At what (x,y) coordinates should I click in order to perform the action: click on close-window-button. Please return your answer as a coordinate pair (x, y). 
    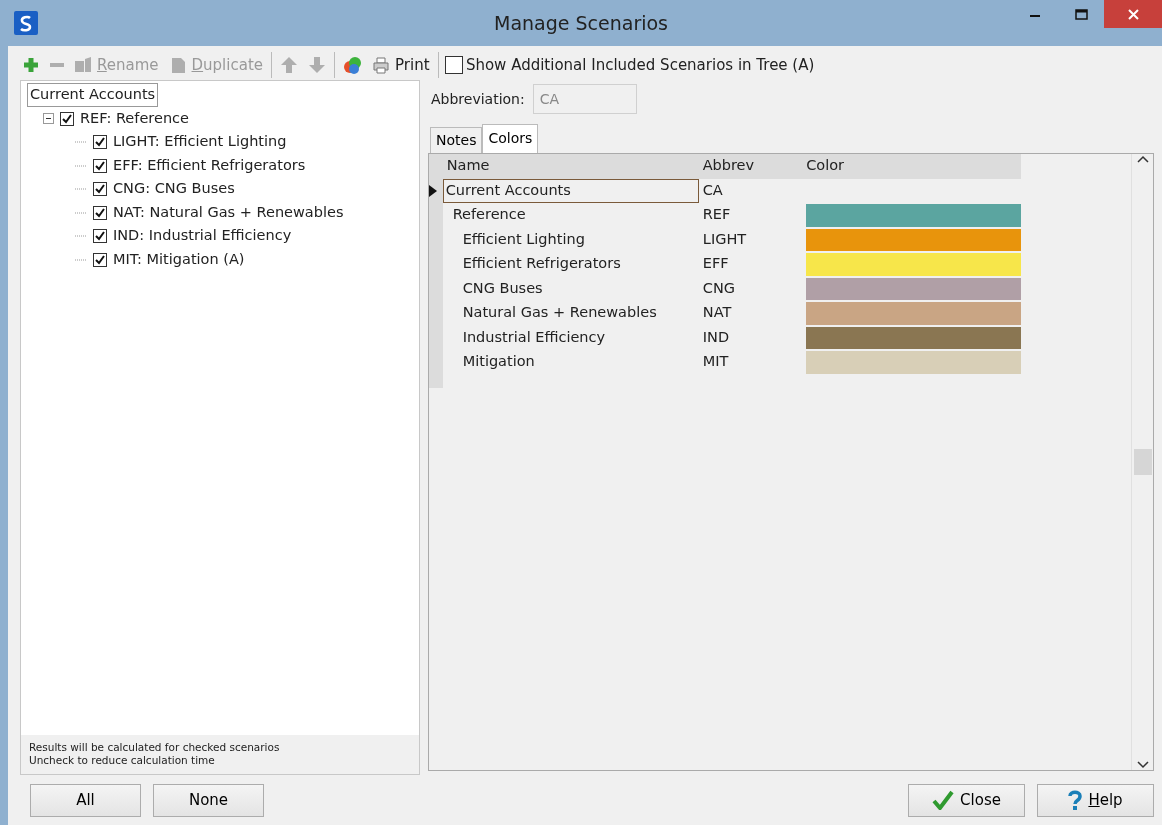
    Looking at the image, I should click on (1133, 14).